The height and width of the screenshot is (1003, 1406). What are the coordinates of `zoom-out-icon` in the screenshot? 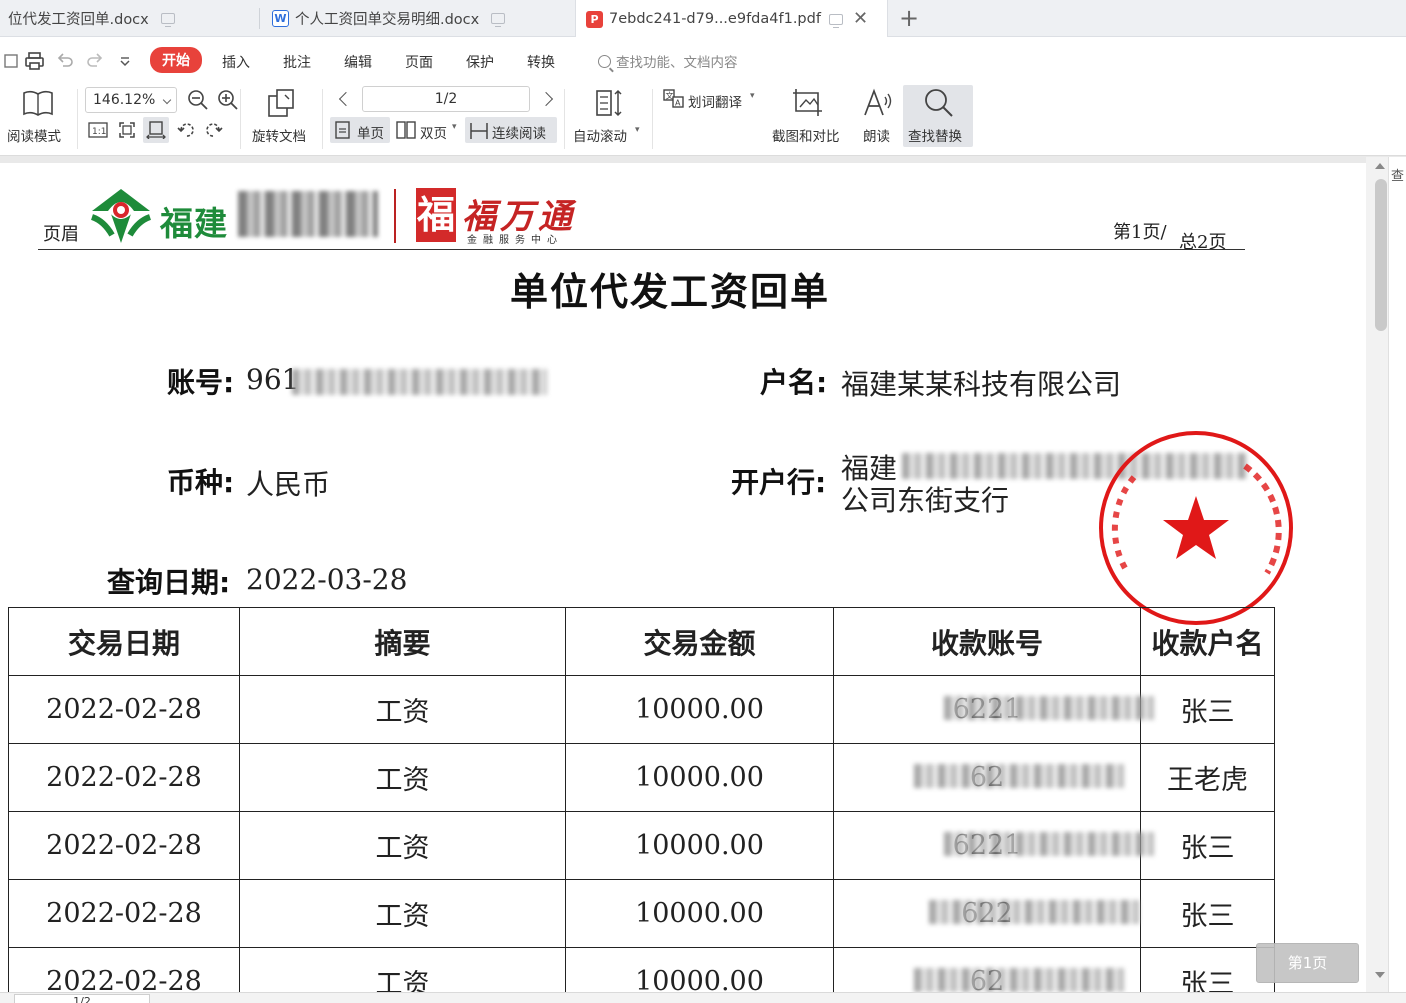 It's located at (198, 102).